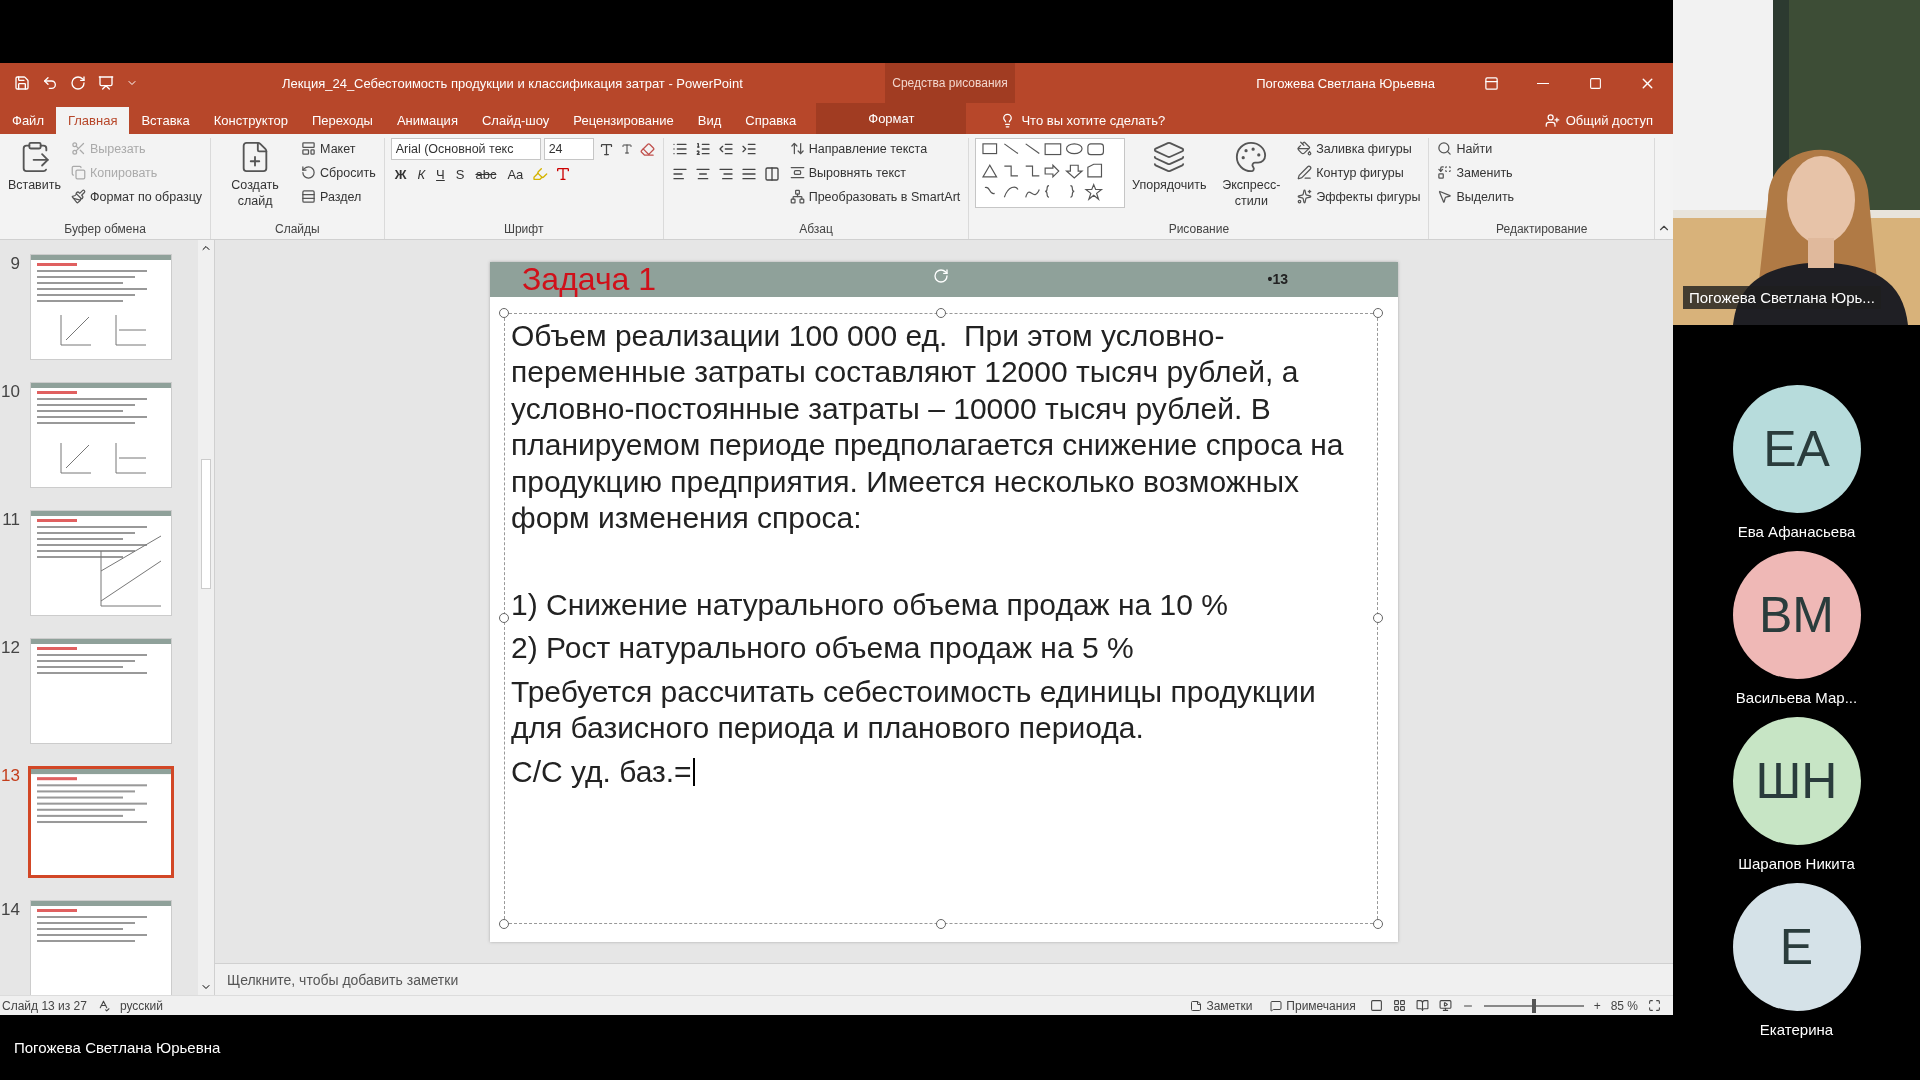 The image size is (1920, 1080). I want to click on ribbon-tab: Вид, so click(709, 120).